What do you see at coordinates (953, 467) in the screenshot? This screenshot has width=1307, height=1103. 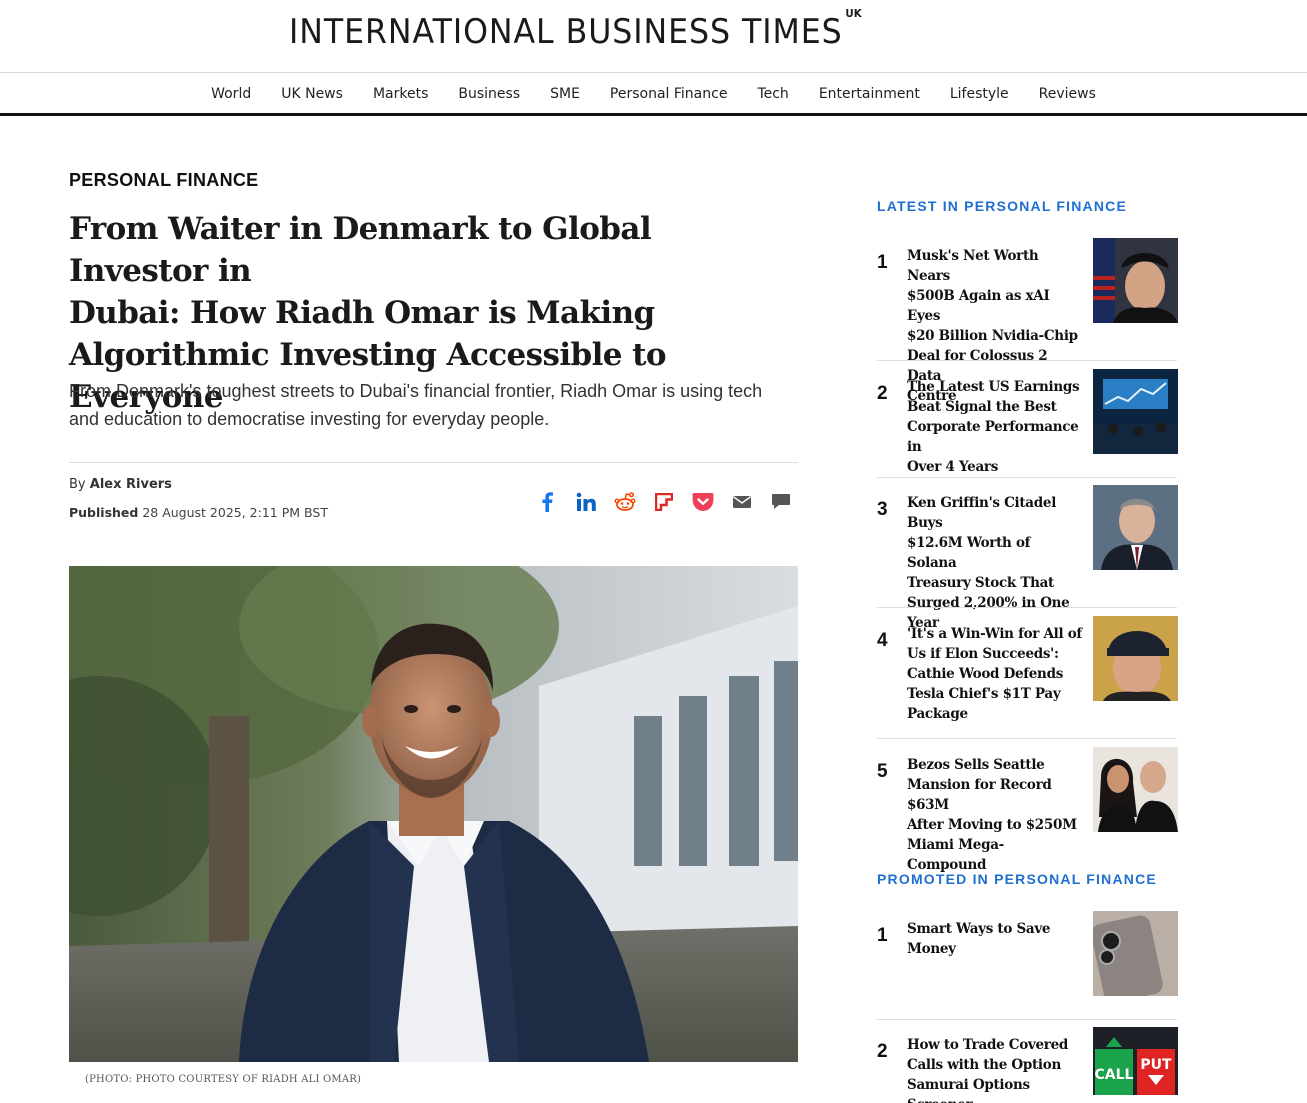 I see `headline-line: Over 4 Years` at bounding box center [953, 467].